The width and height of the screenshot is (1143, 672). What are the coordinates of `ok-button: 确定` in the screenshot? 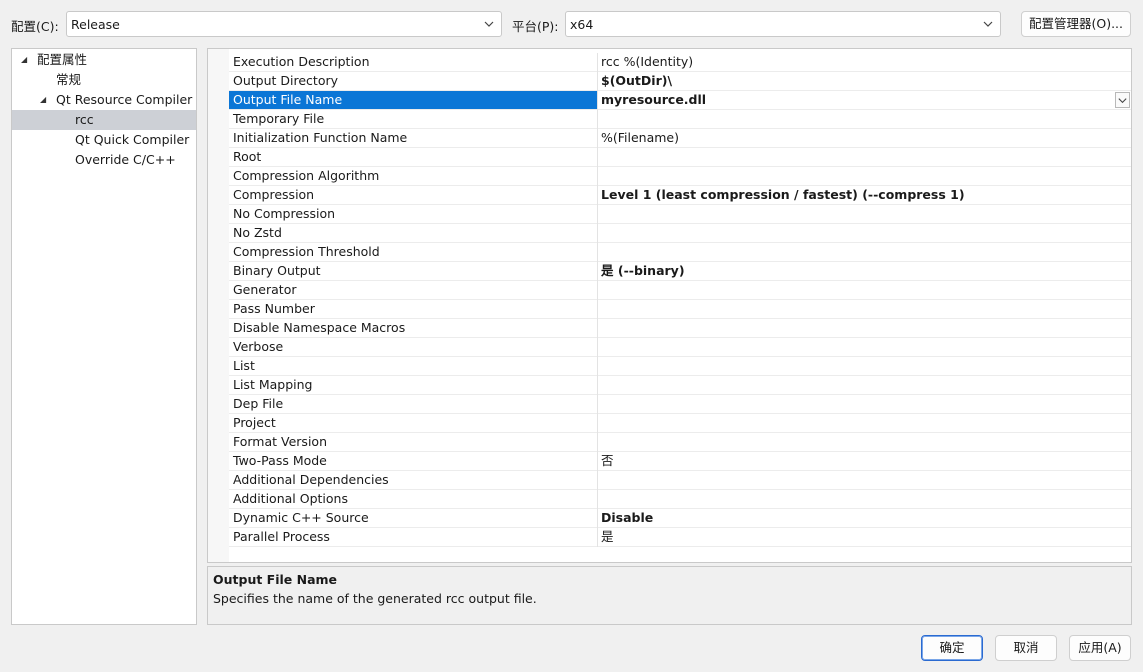 It's located at (952, 648).